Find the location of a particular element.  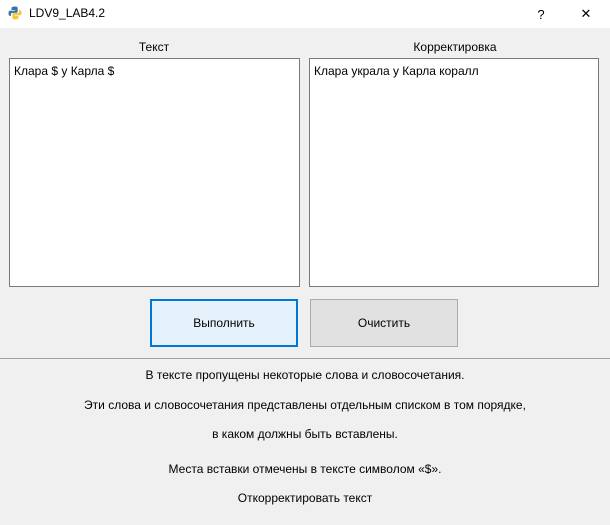

instruction-line-5: Откорректировать текст is located at coordinates (305, 498).